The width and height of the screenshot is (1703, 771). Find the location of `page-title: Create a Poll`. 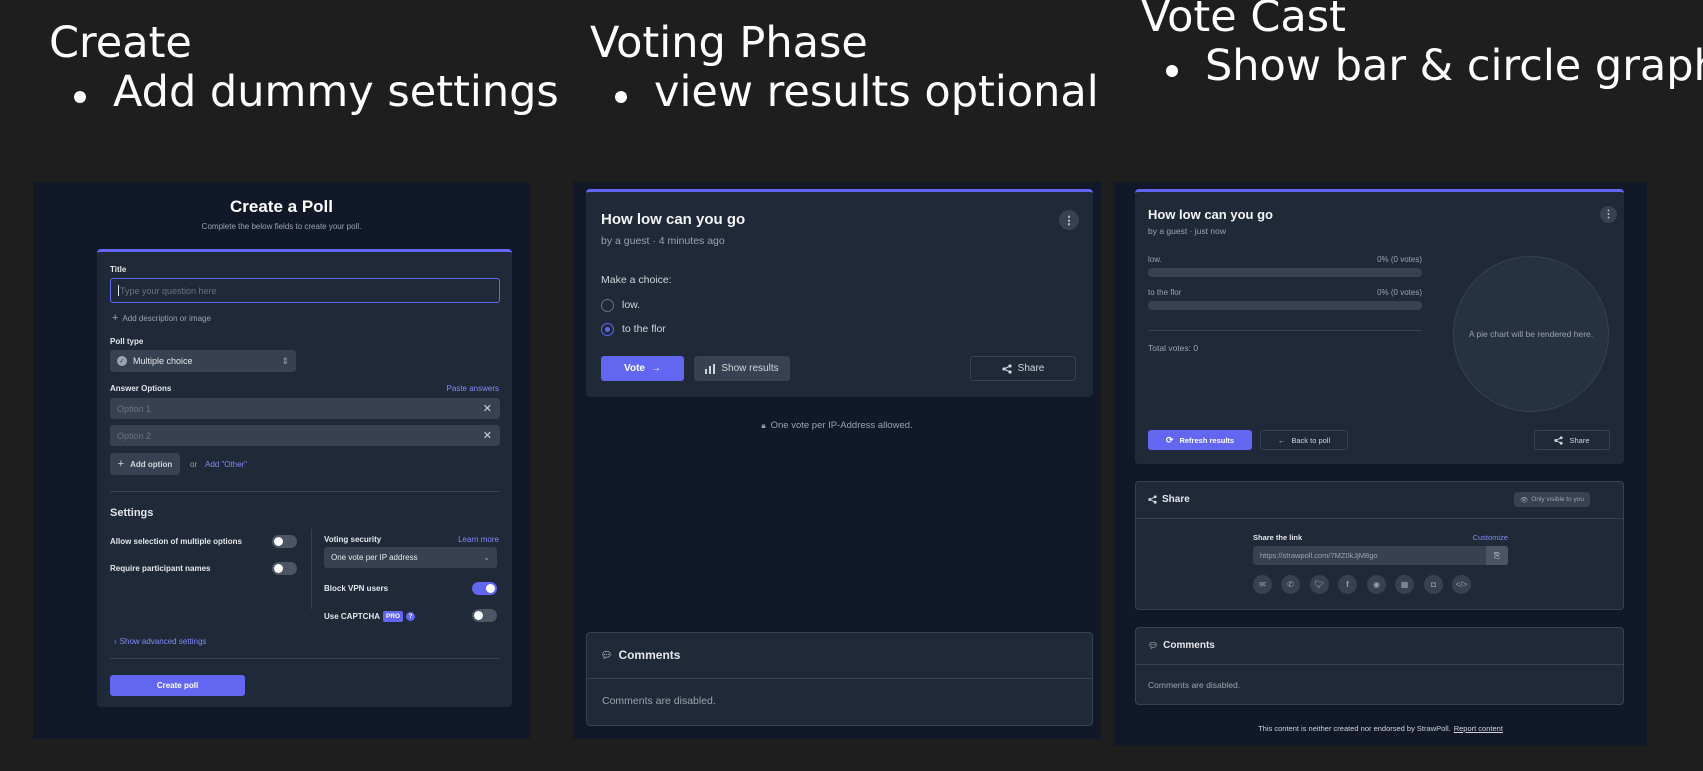

page-title: Create a Poll is located at coordinates (281, 206).